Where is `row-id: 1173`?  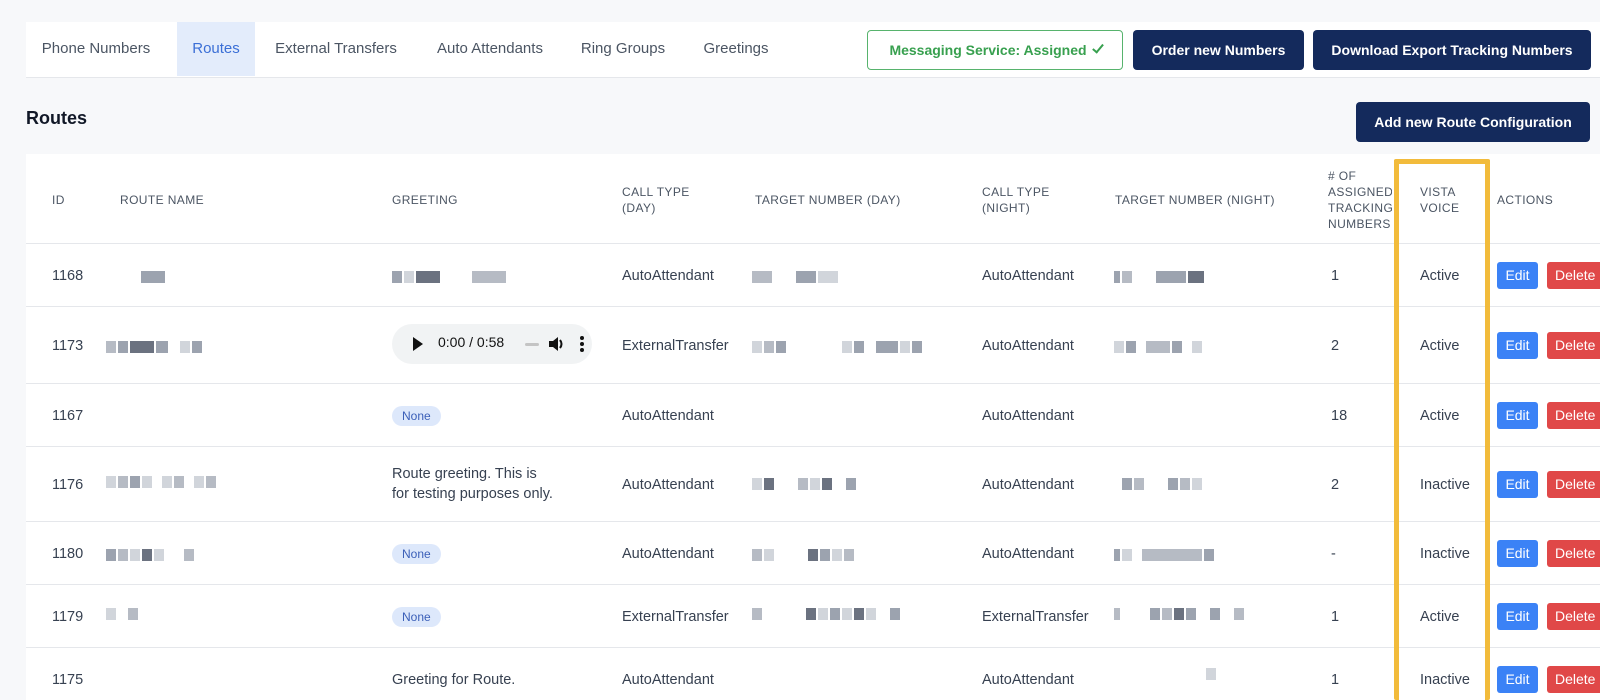
row-id: 1173 is located at coordinates (68, 346).